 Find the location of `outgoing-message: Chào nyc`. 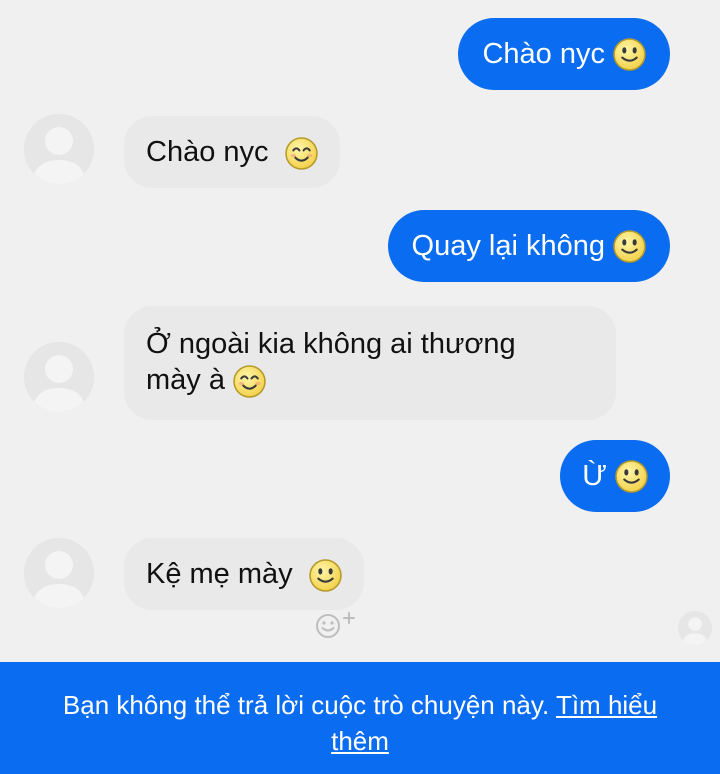

outgoing-message: Chào nyc is located at coordinates (564, 54).